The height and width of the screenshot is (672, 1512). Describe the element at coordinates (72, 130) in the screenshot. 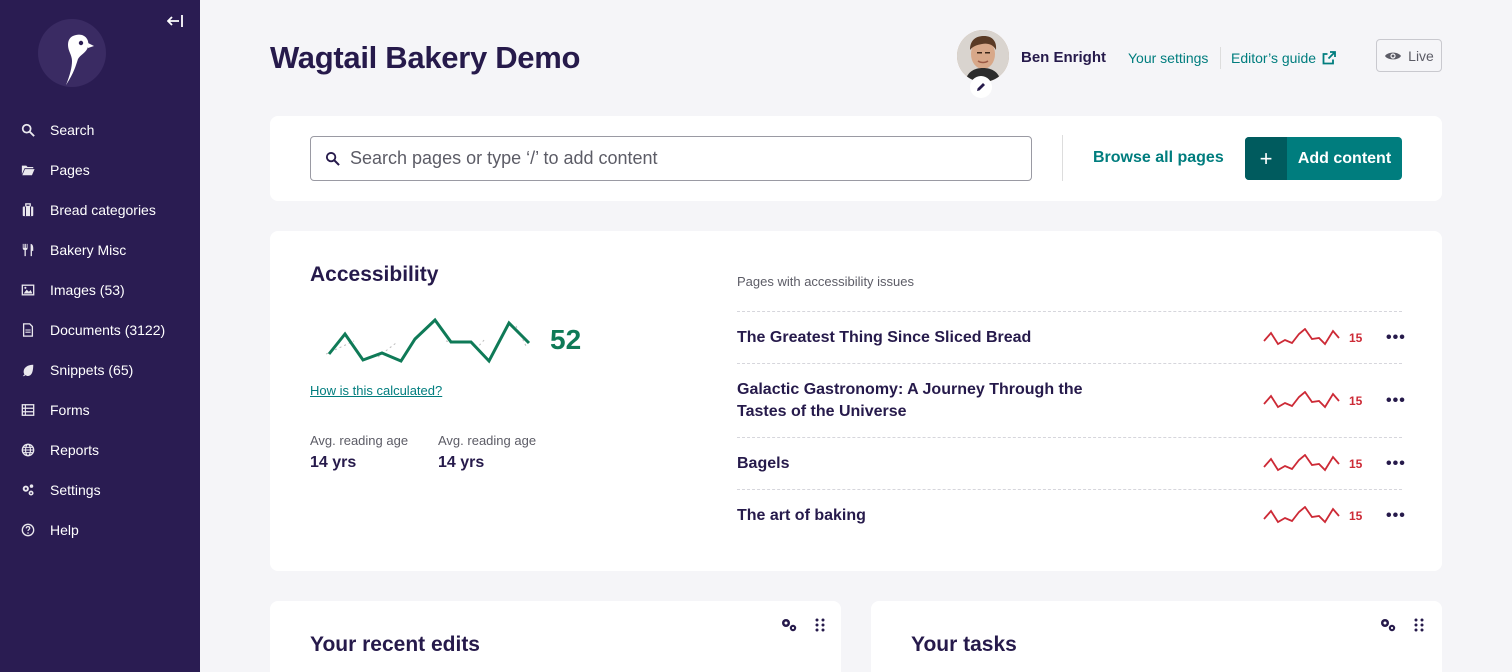

I see `sidebar-item-label: Search` at that location.